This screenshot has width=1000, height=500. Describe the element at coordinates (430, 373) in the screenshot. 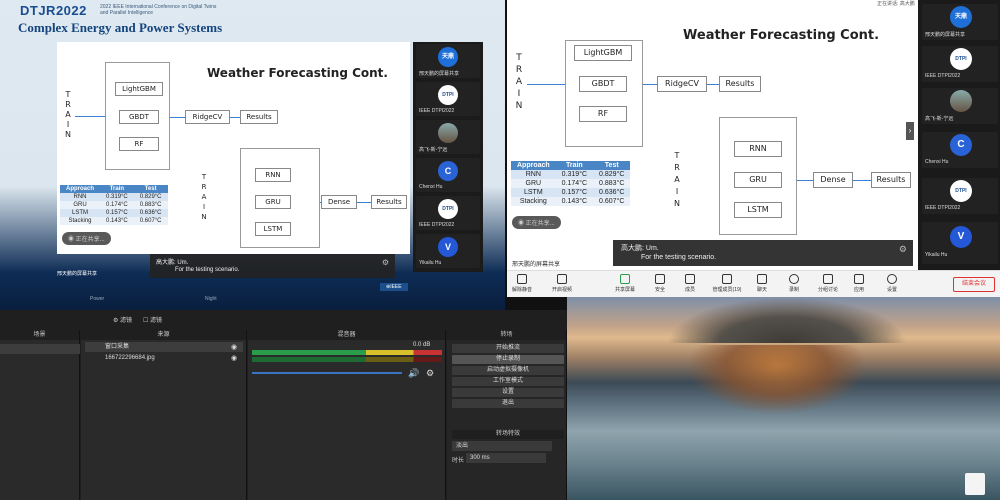

I see `gear-icon: ⚙` at that location.